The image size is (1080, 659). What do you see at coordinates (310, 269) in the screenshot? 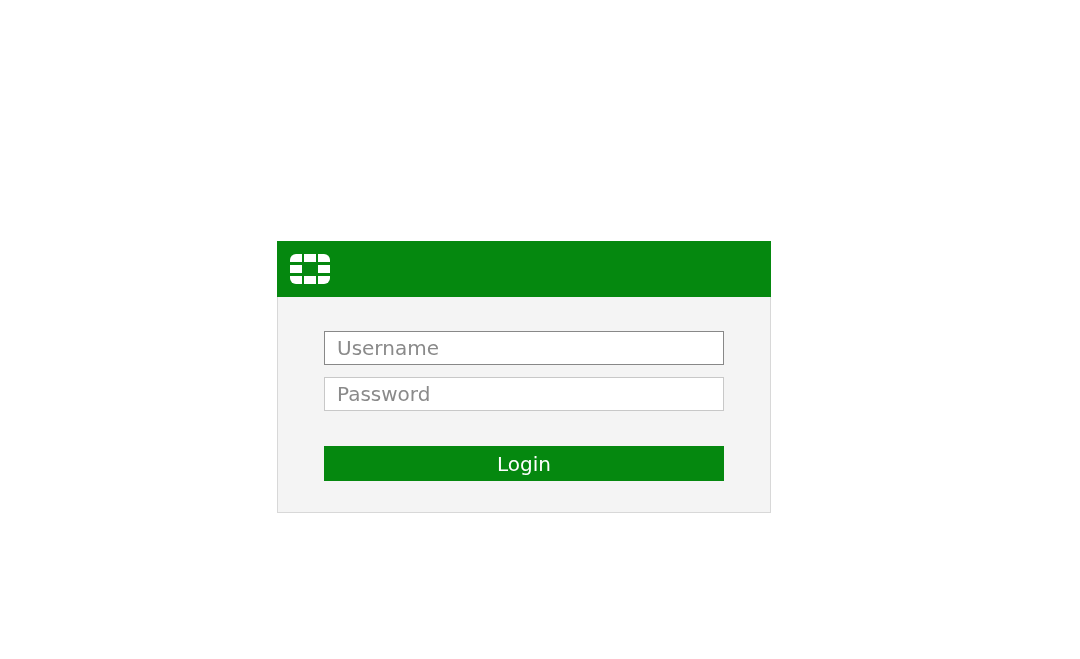
I see `logo-icon` at bounding box center [310, 269].